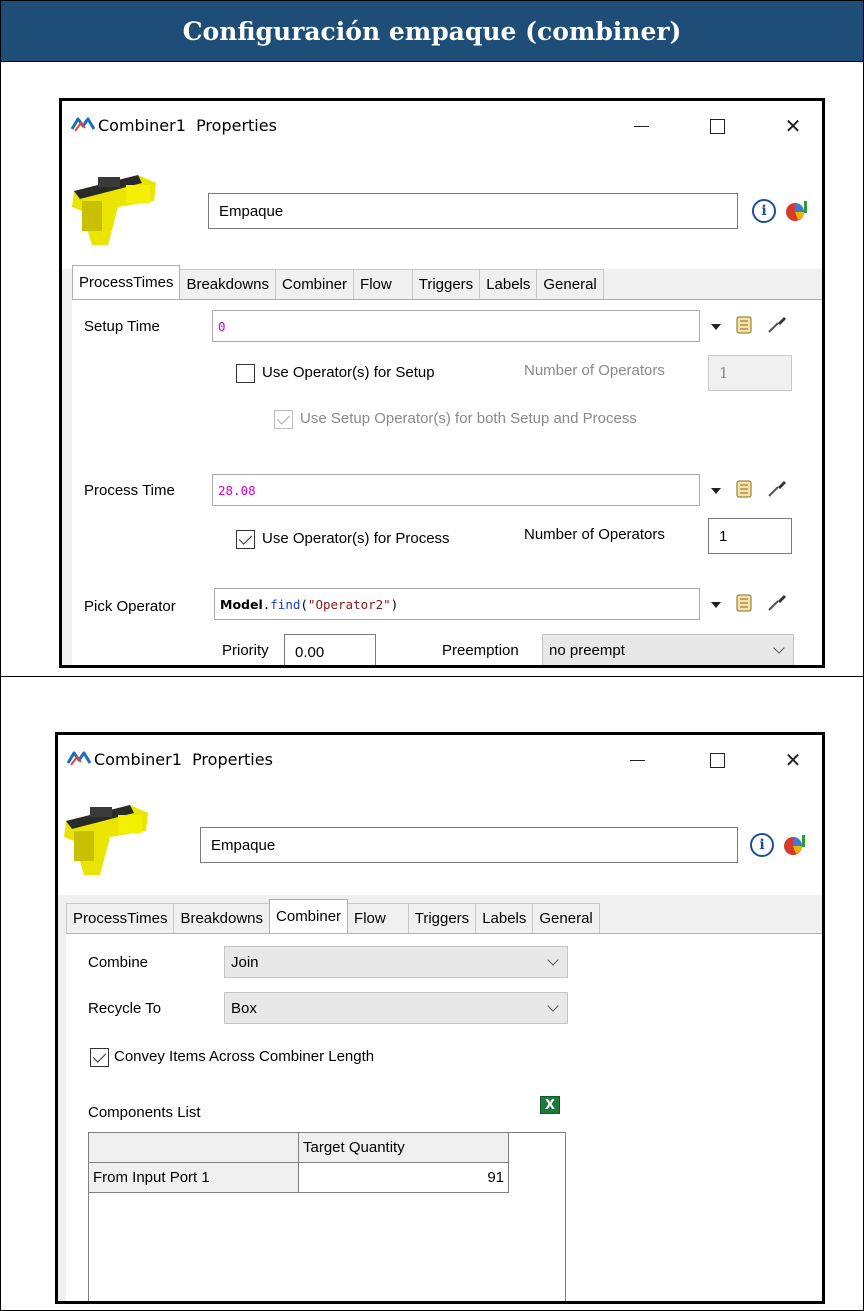 The width and height of the screenshot is (864, 1311). What do you see at coordinates (244, 1008) in the screenshot?
I see `recycle-value: Box` at bounding box center [244, 1008].